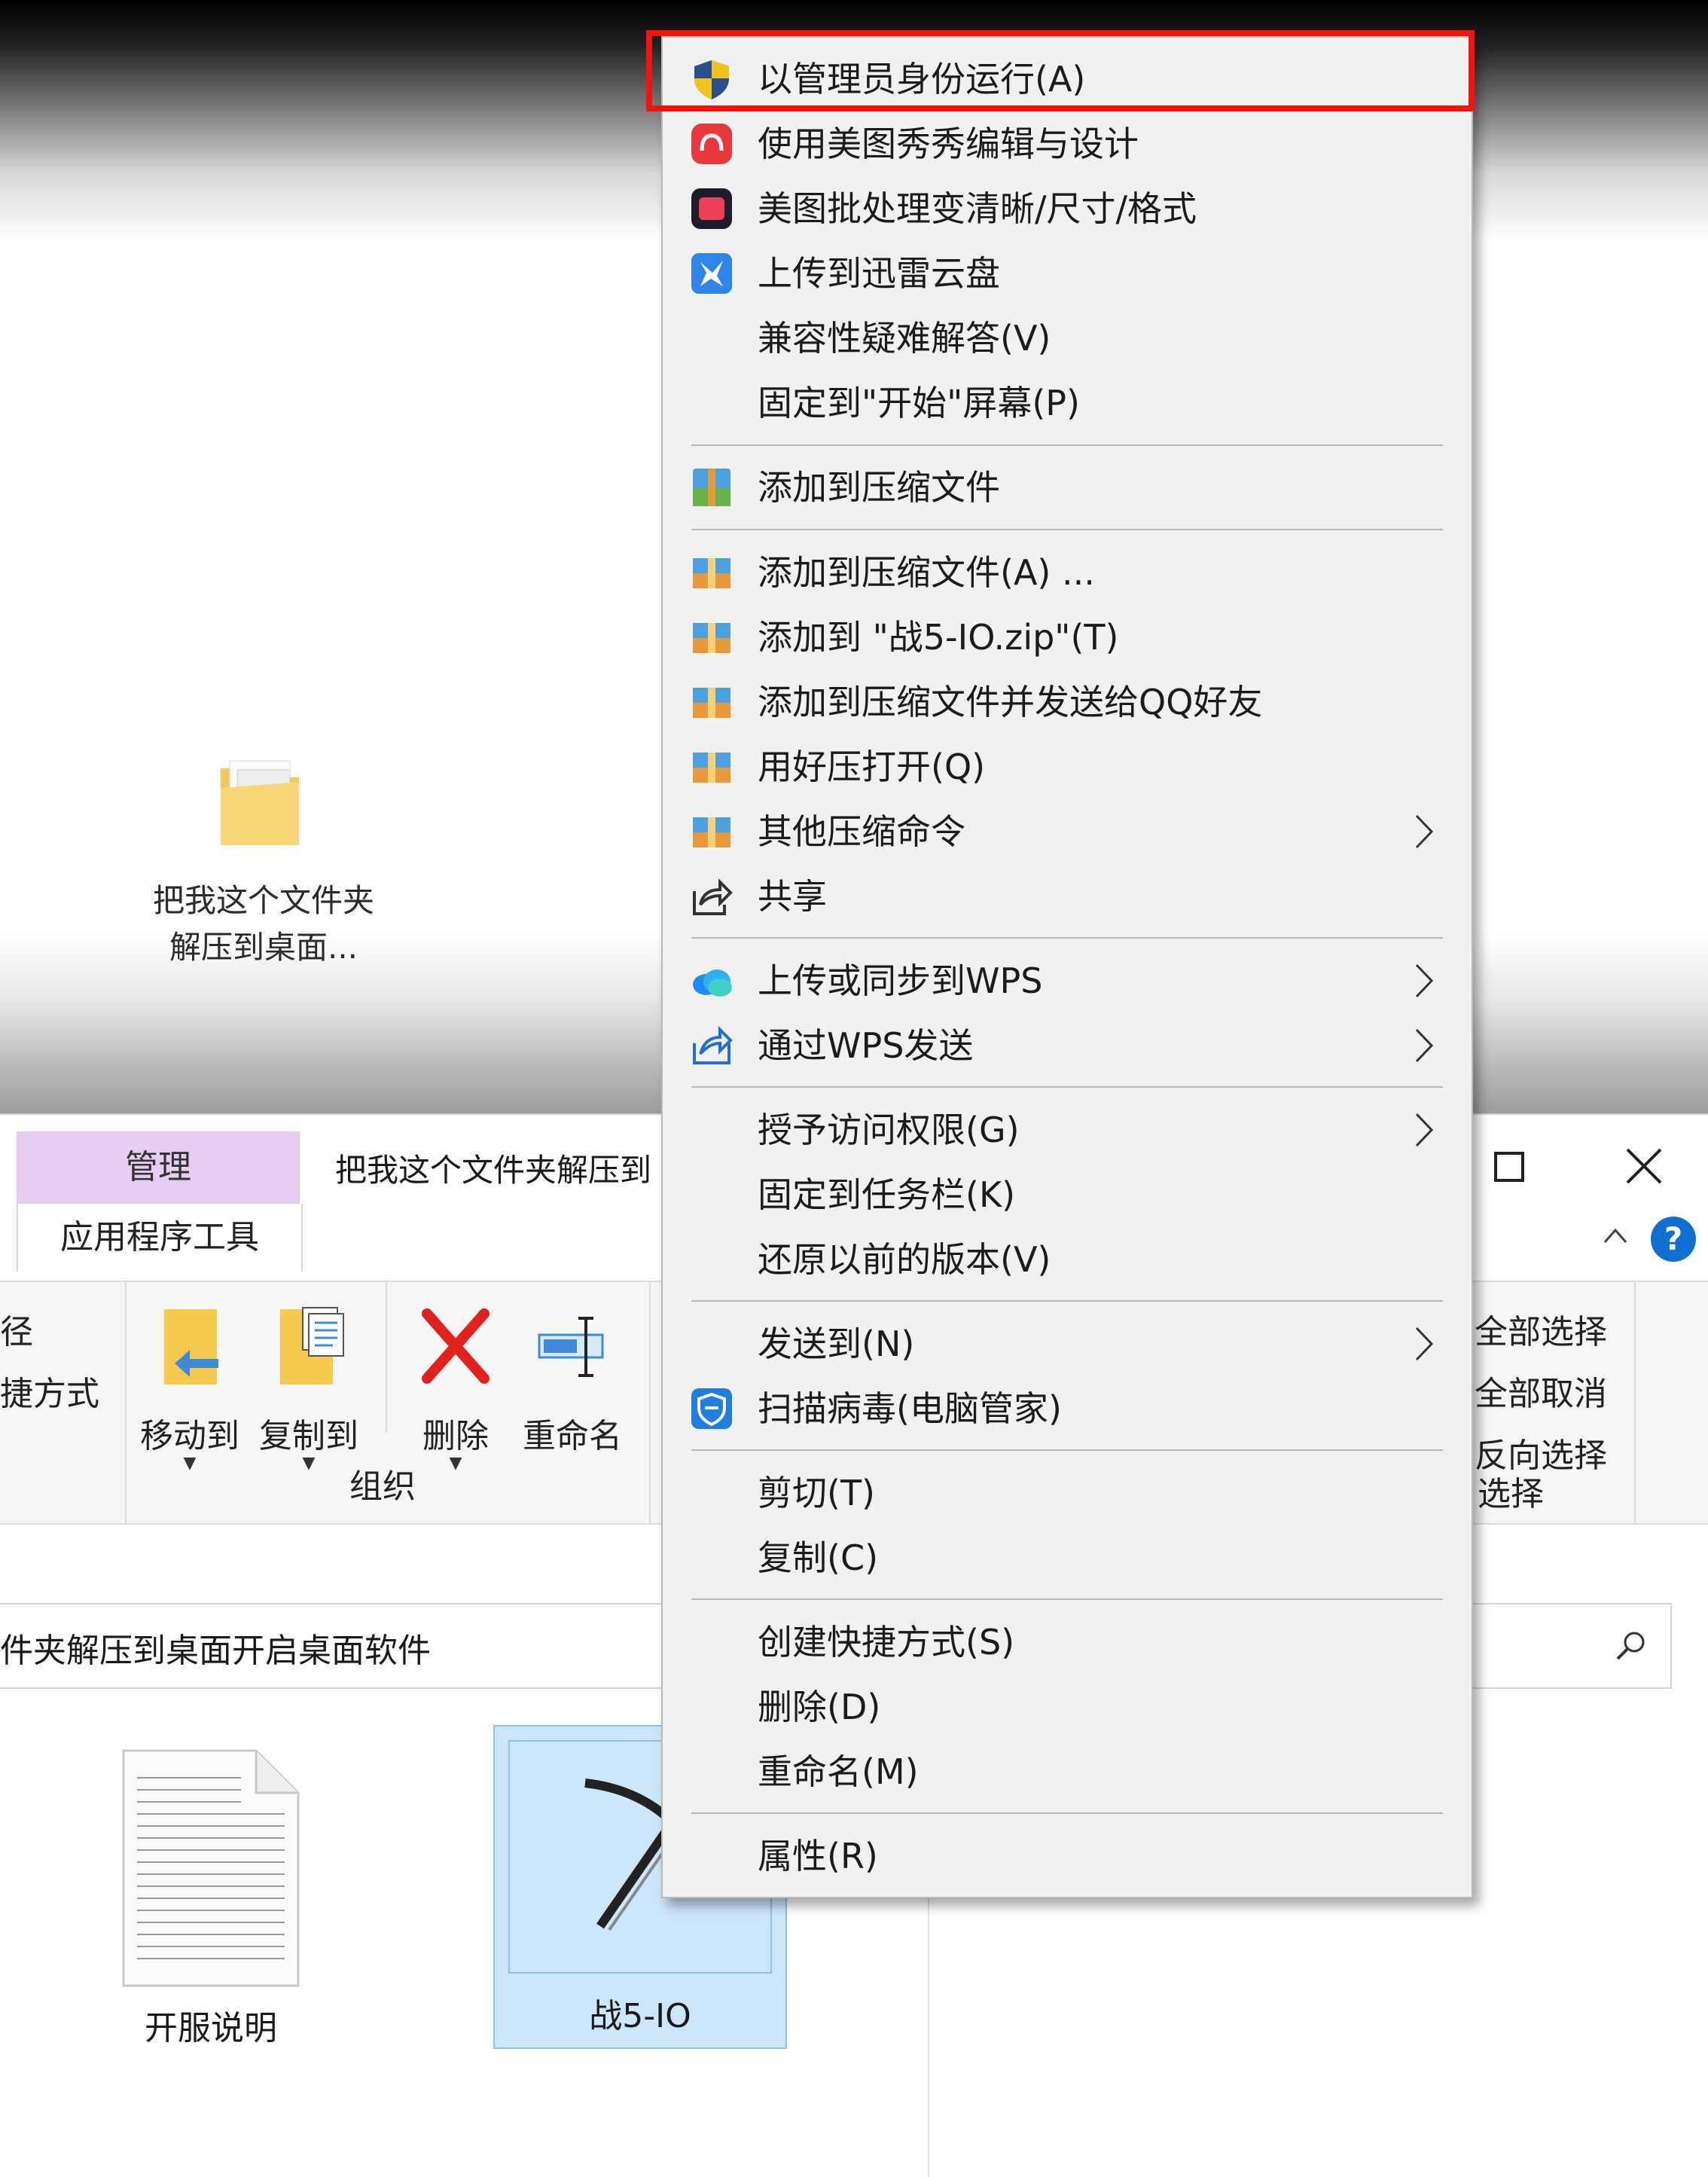  What do you see at coordinates (1541, 1390) in the screenshot?
I see `select-none-button: 全部取消` at bounding box center [1541, 1390].